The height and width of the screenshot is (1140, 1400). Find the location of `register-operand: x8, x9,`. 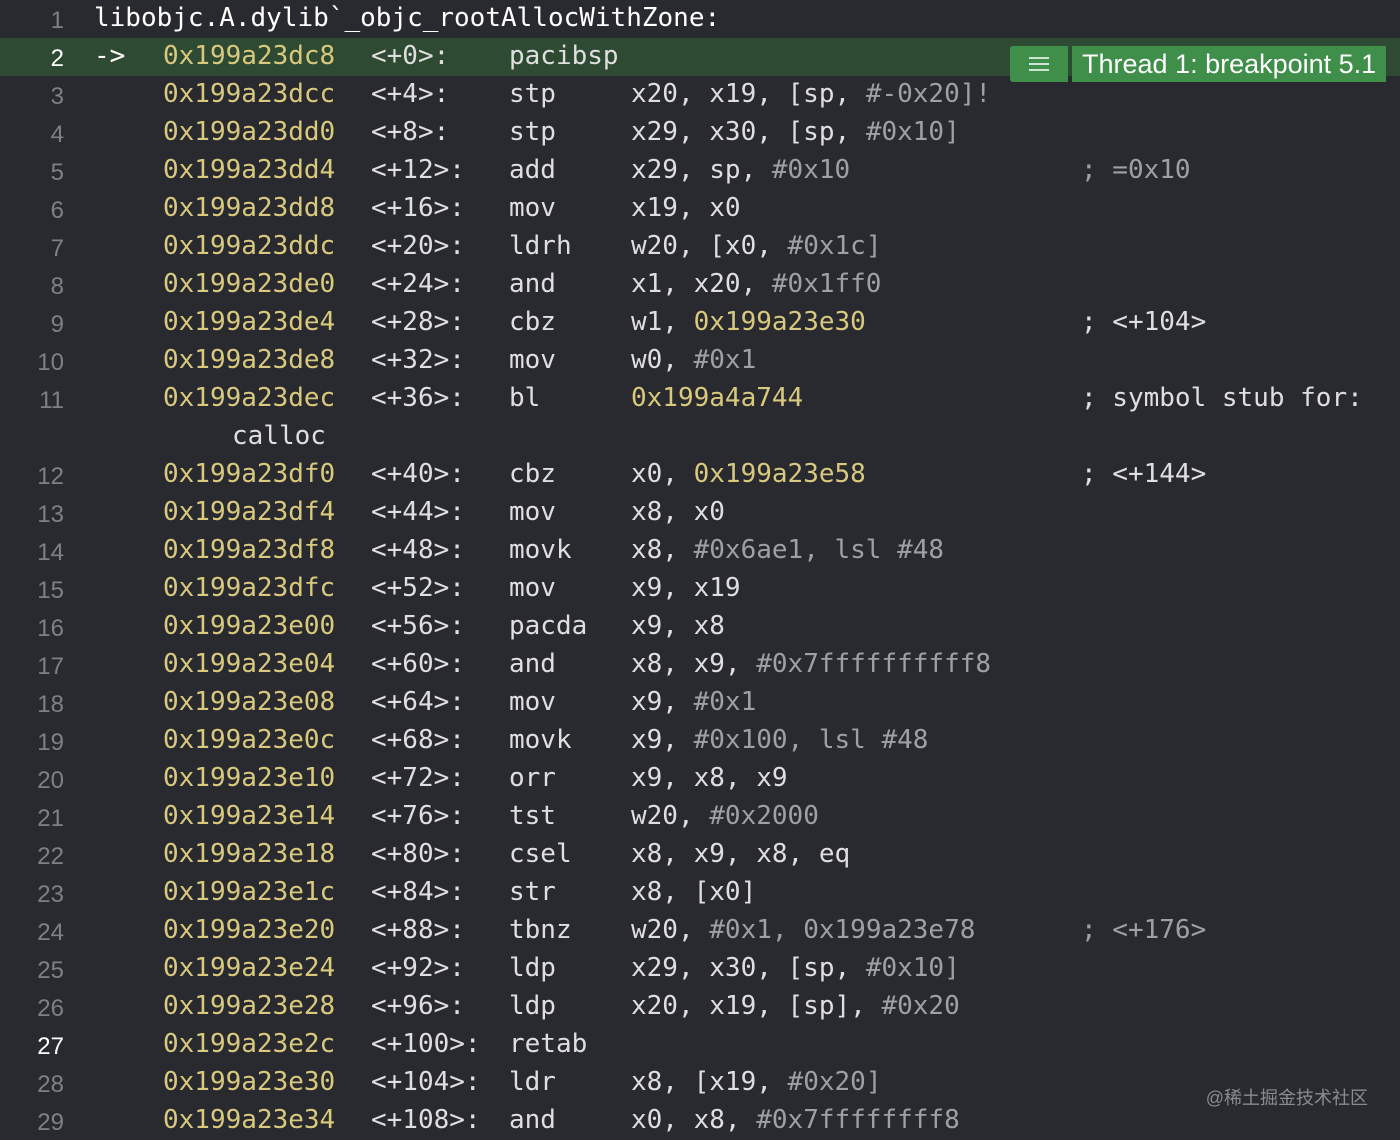

register-operand: x8, x9, is located at coordinates (694, 664).